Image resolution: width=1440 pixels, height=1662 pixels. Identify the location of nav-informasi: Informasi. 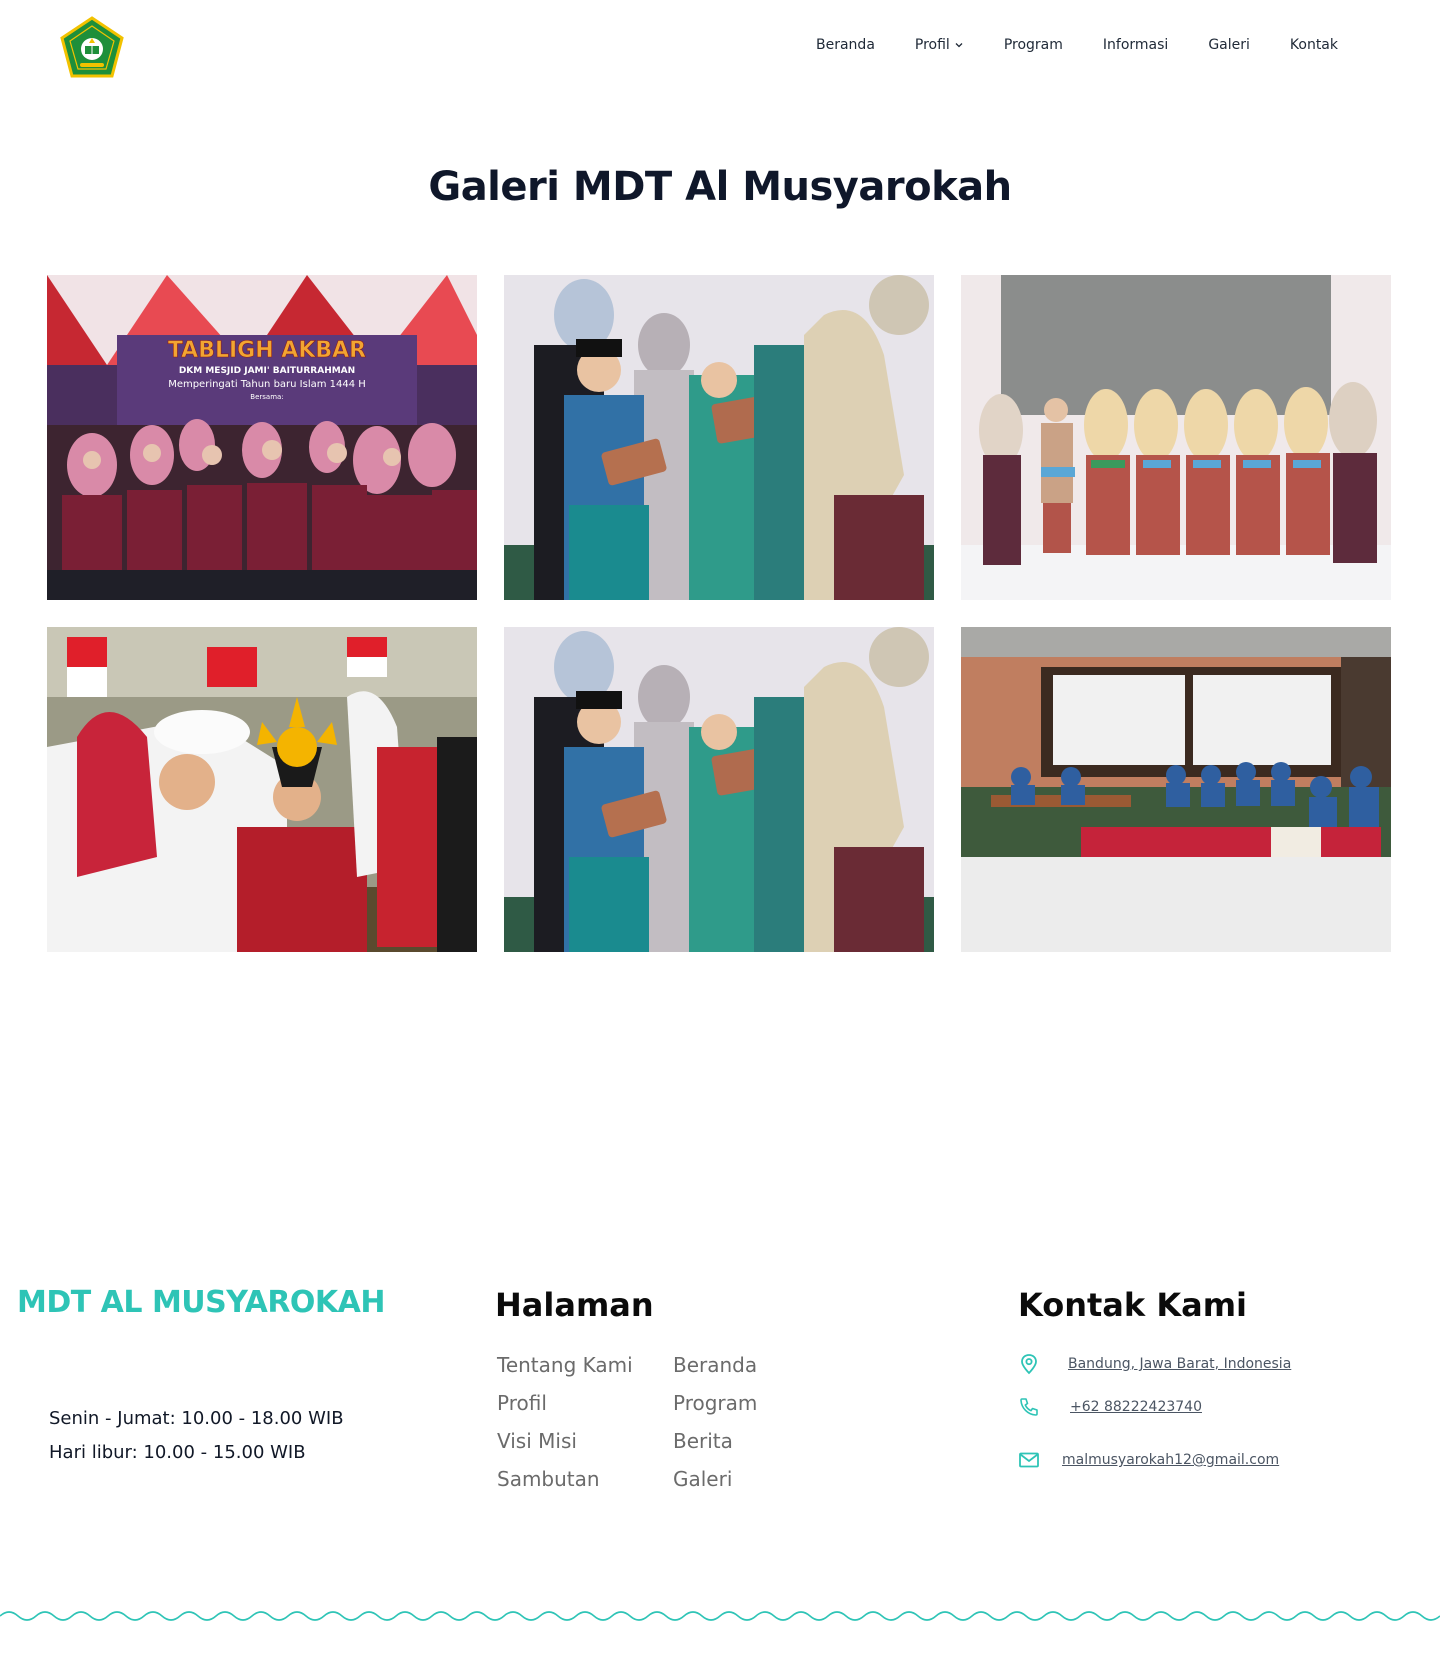
(1135, 45).